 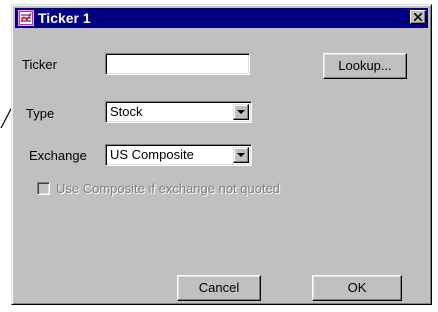 I want to click on exchange-select: US Composite, so click(x=178, y=155).